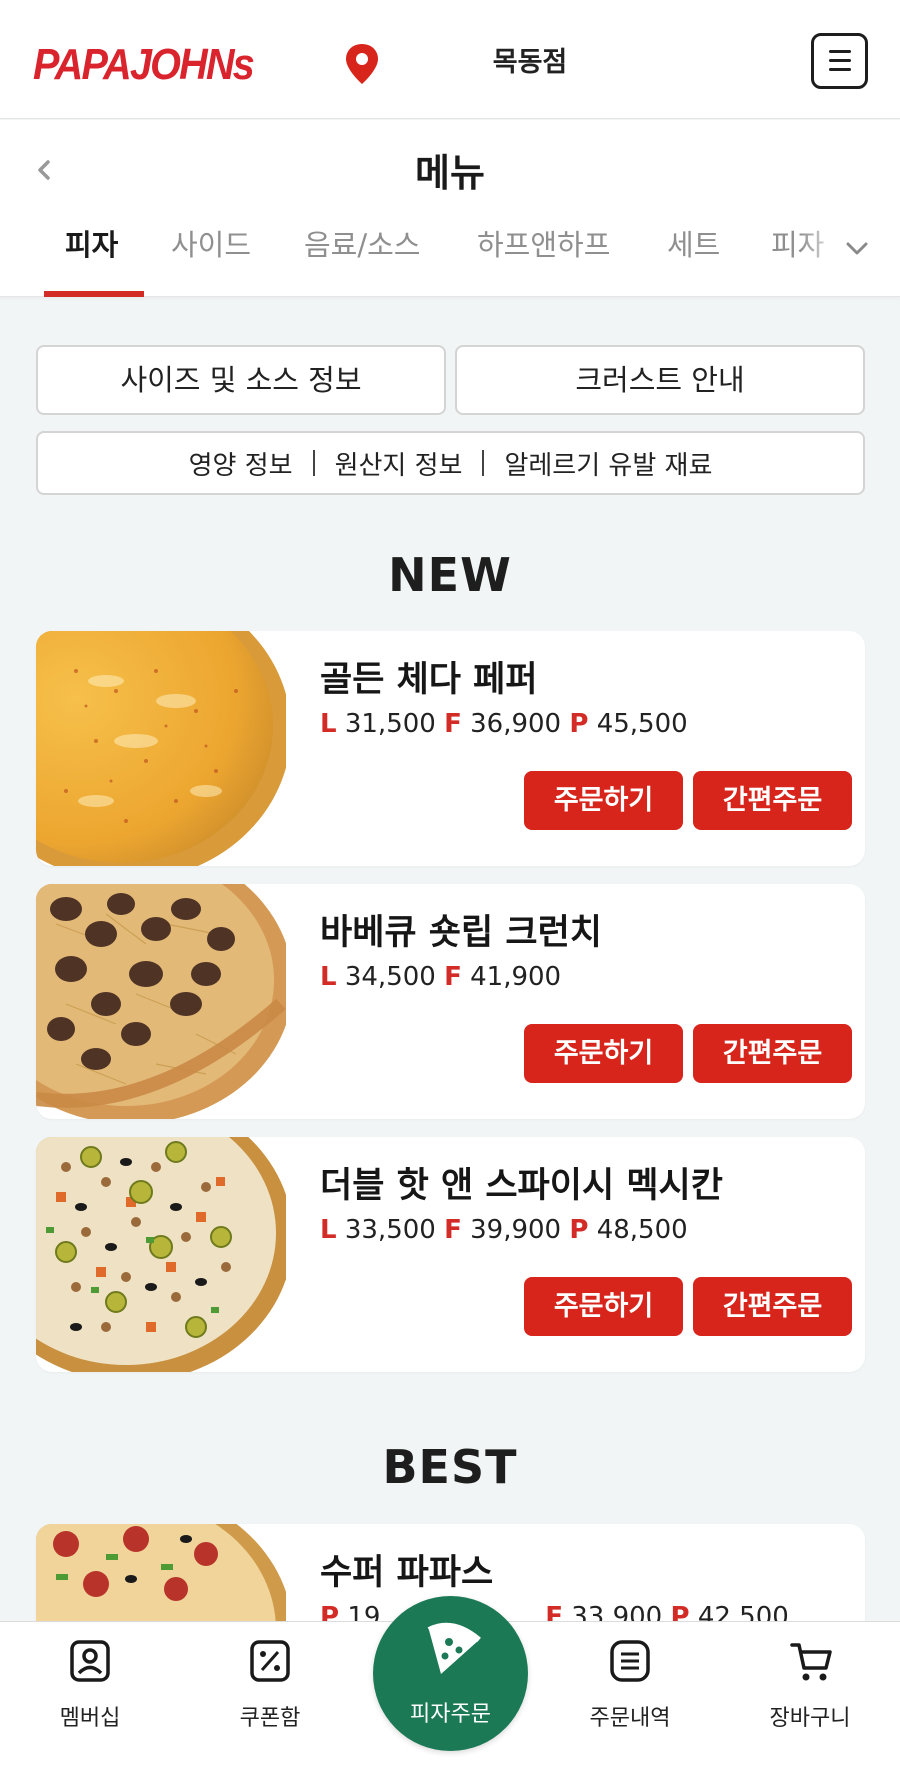 This screenshot has height=1765, width=900. What do you see at coordinates (429, 680) in the screenshot?
I see `product-name: 골든 체다 페퍼` at bounding box center [429, 680].